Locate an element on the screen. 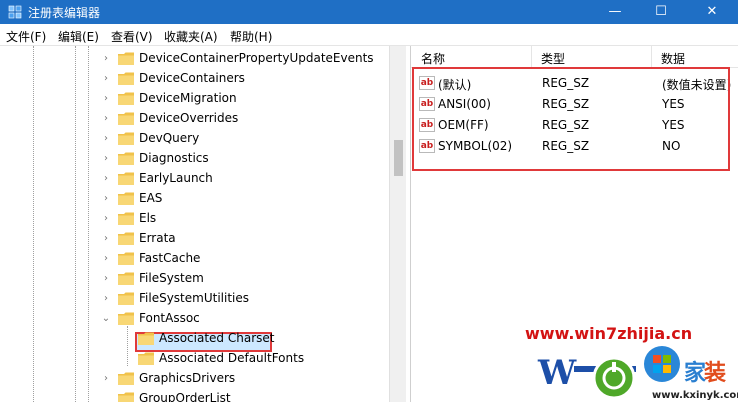 This screenshot has width=738, height=402. tree-item-label: FontAssoc is located at coordinates (169, 318).